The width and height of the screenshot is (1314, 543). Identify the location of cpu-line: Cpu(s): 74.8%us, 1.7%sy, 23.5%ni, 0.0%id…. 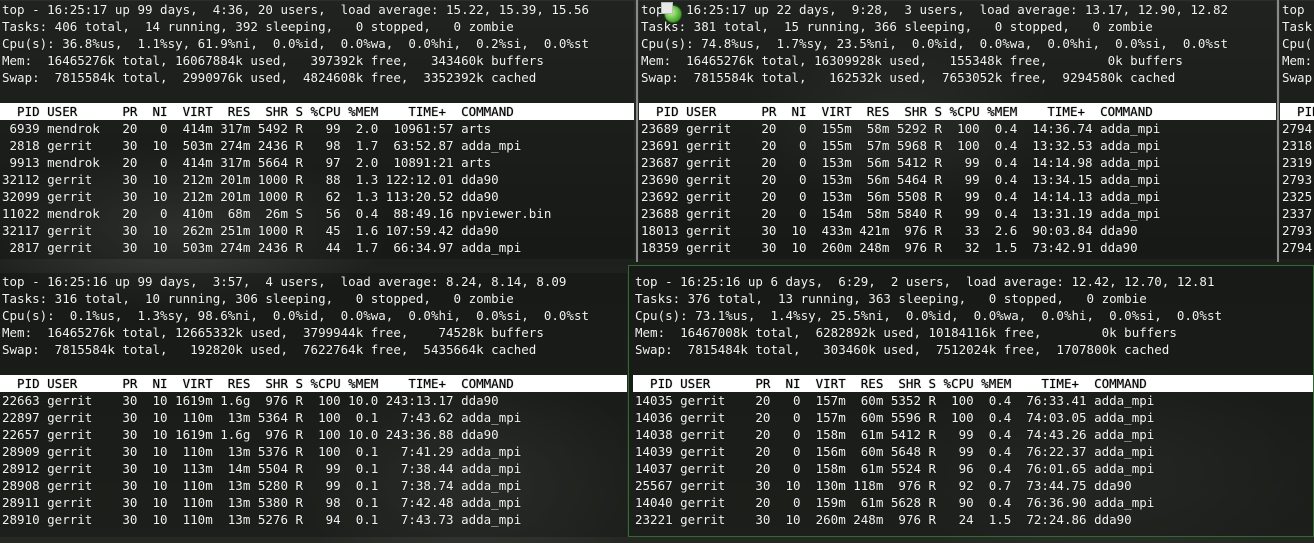
(934, 43).